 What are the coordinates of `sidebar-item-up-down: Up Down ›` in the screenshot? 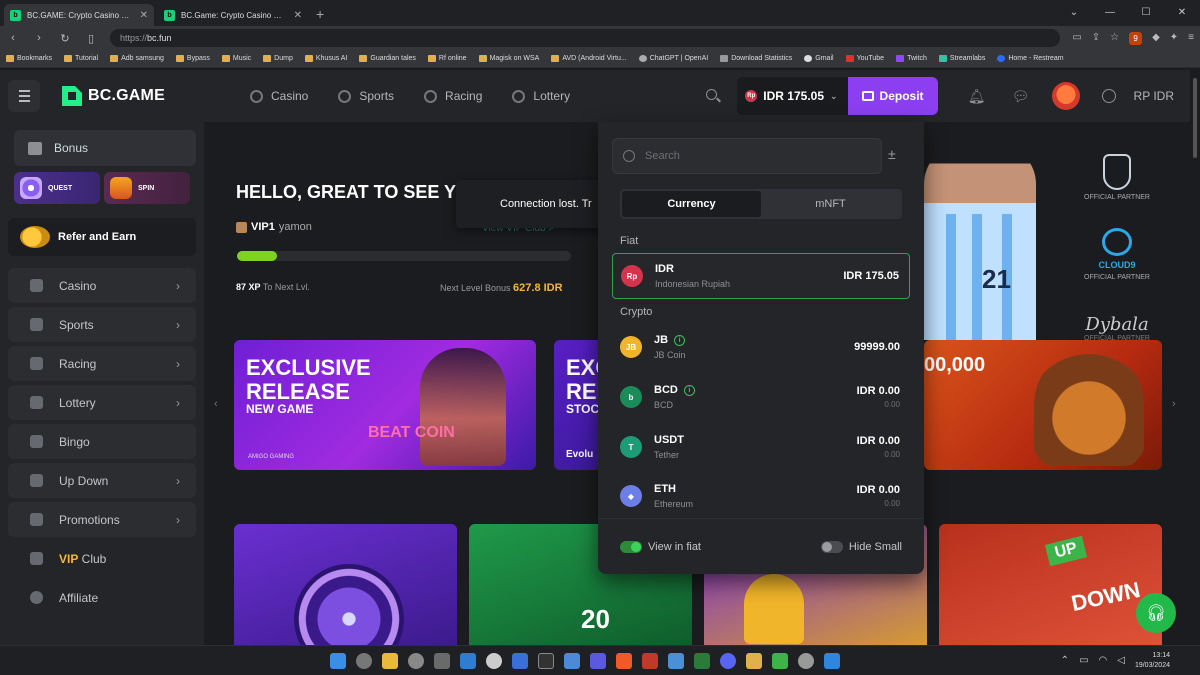 It's located at (102, 480).